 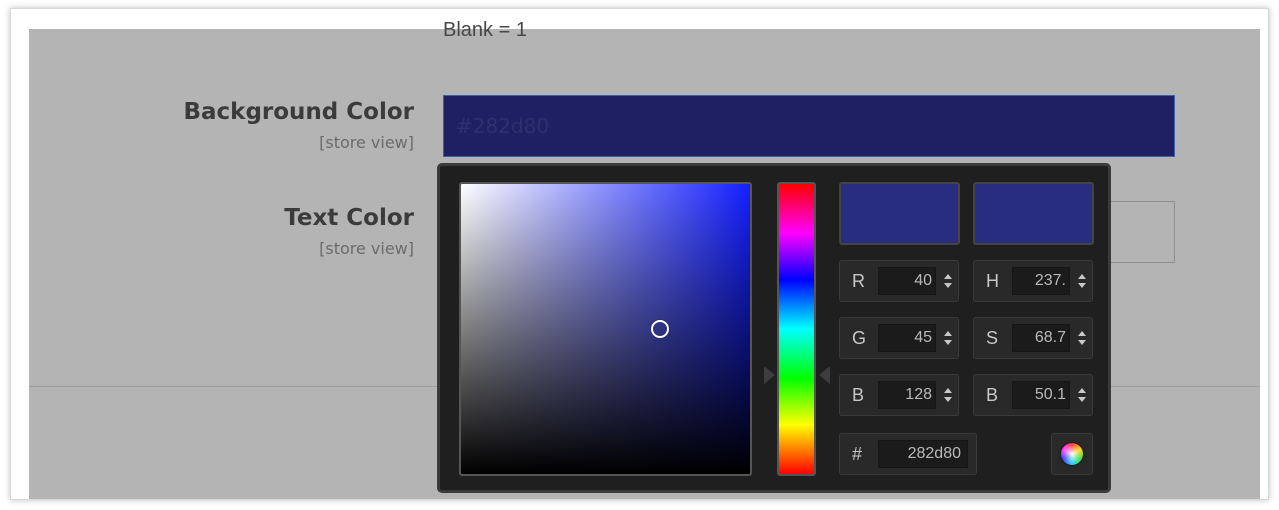 I want to click on red-field: R 40, so click(x=899, y=281).